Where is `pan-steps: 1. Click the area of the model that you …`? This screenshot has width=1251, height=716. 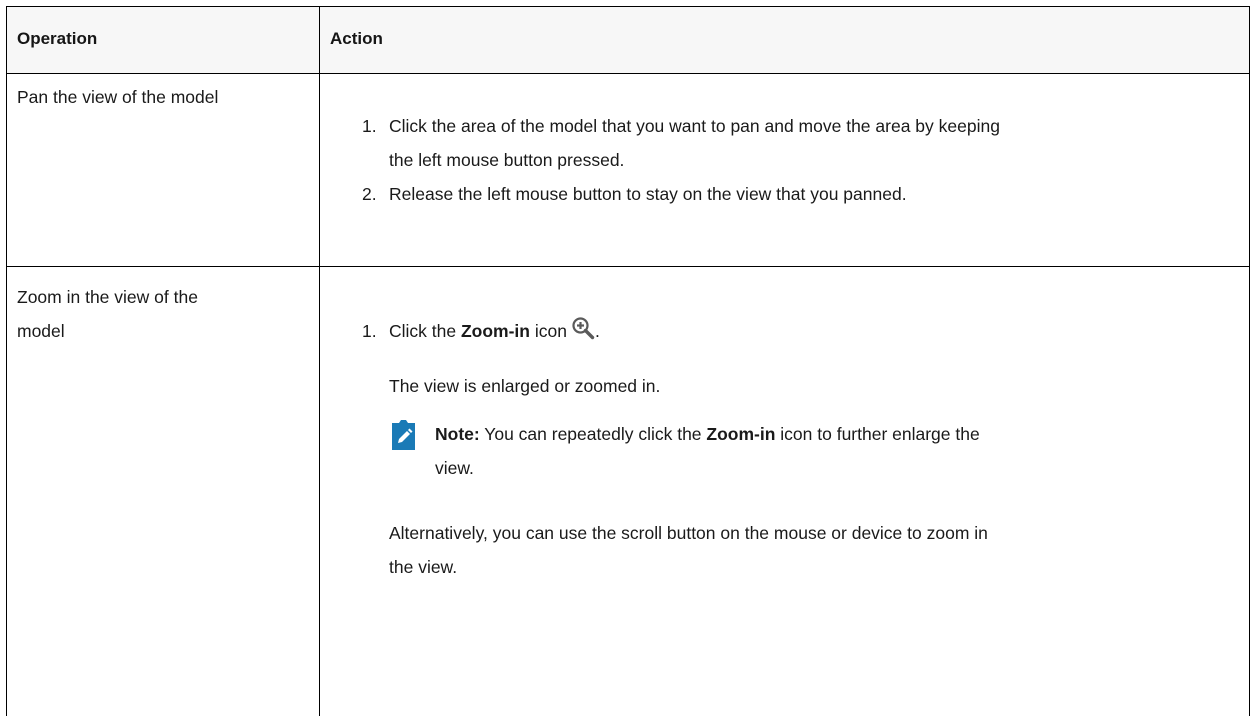
pan-steps: 1. Click the area of the model that you … is located at coordinates (802, 160).